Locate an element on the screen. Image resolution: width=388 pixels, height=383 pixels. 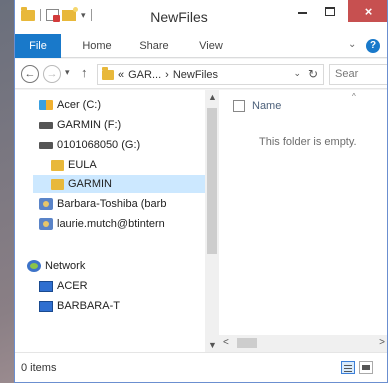
tree-item-drive-g: 0101068050 (G:) is located at coordinates (122, 145).